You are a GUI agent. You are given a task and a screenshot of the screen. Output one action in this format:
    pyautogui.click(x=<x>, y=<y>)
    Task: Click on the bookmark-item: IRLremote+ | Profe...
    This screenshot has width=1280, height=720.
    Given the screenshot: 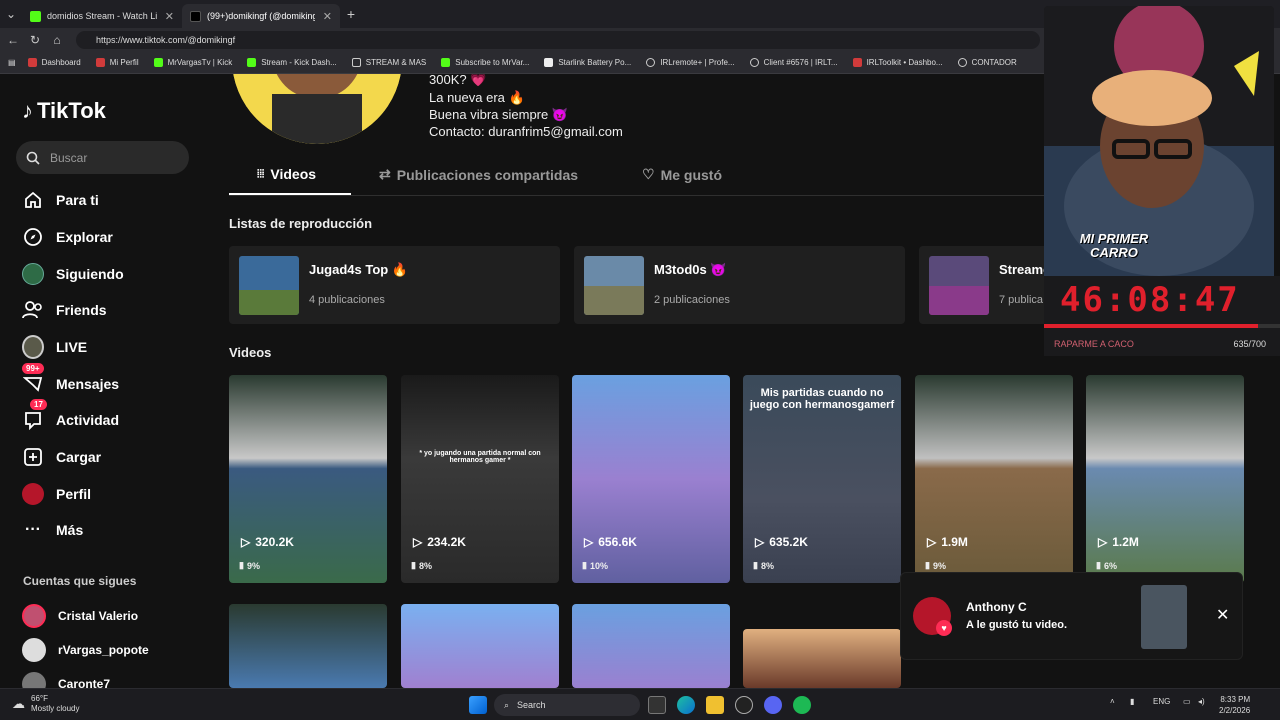 What is the action you would take?
    pyautogui.click(x=690, y=62)
    